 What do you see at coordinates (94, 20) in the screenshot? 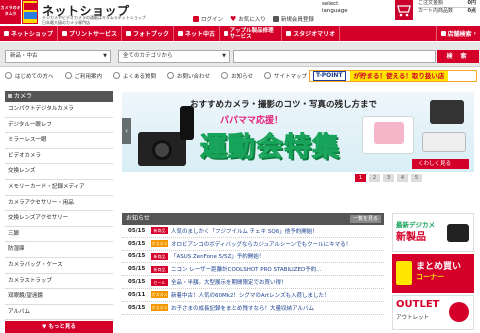
I see `site-subtitle: デジカメやビデオカメラの通販はキタムラネットショップ 日本最大級のカメラ専門店` at bounding box center [94, 20].